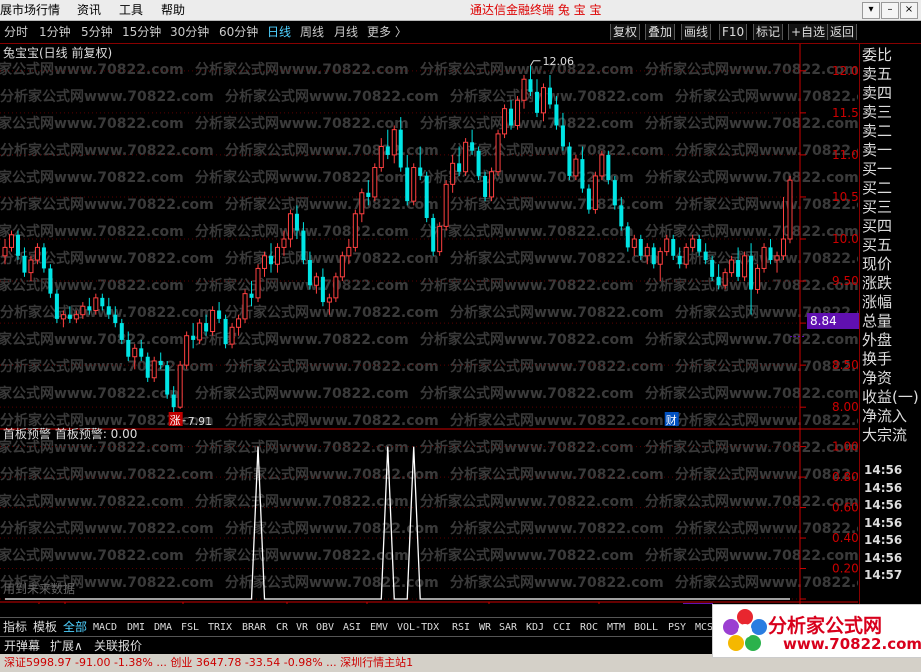  What do you see at coordinates (279, 32) in the screenshot?
I see `period-daily: 日线` at bounding box center [279, 32].